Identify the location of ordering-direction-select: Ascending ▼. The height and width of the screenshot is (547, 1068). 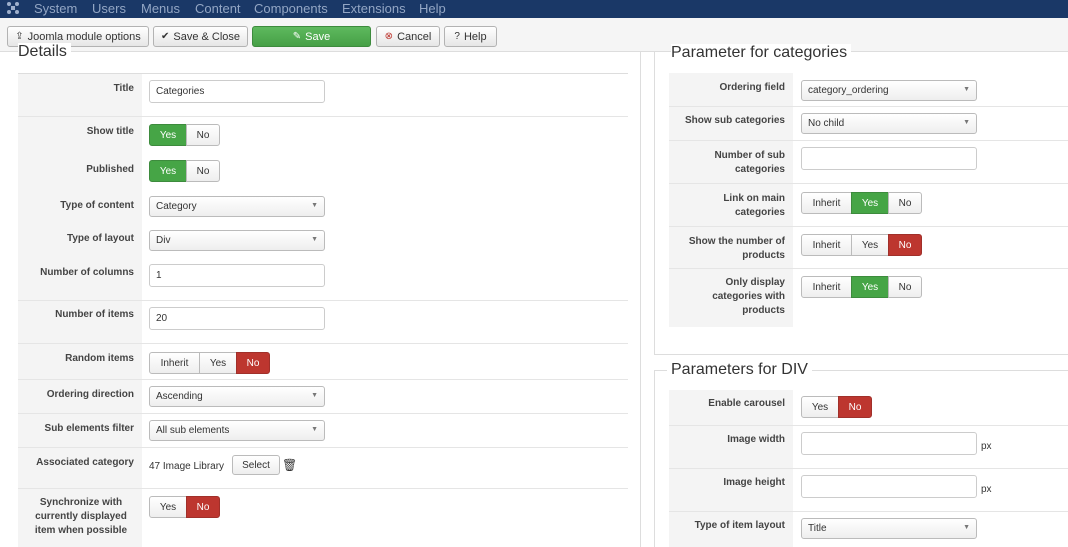
(237, 396).